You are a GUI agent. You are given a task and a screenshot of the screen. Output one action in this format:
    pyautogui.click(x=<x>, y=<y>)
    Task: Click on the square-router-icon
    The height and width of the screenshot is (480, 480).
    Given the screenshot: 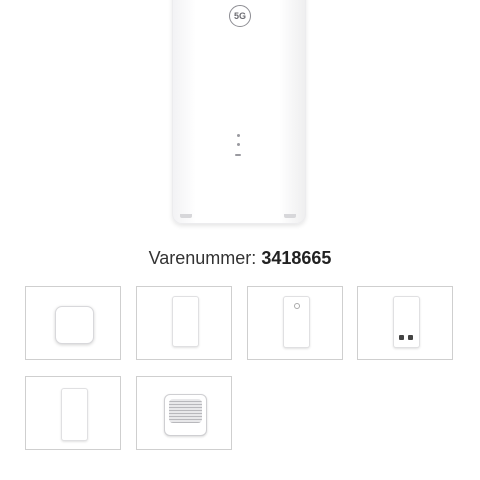 What is the action you would take?
    pyautogui.click(x=74, y=325)
    